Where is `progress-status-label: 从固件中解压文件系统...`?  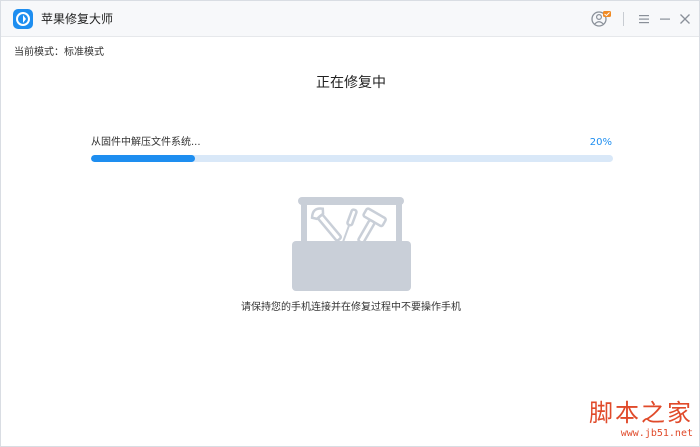
progress-status-label: 从固件中解压文件系统... is located at coordinates (146, 142).